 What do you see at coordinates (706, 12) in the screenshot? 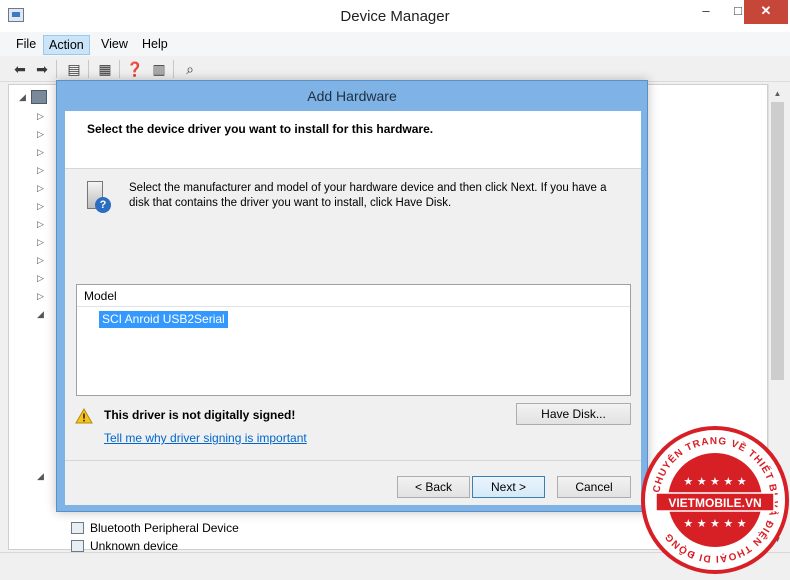
I see `minimize-button: –` at bounding box center [706, 12].